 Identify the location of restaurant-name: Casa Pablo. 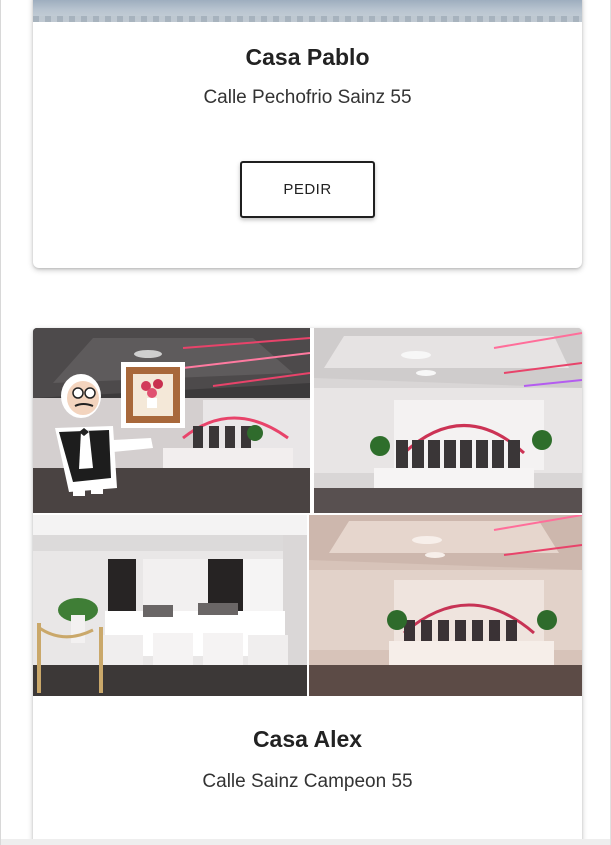
(307, 57).